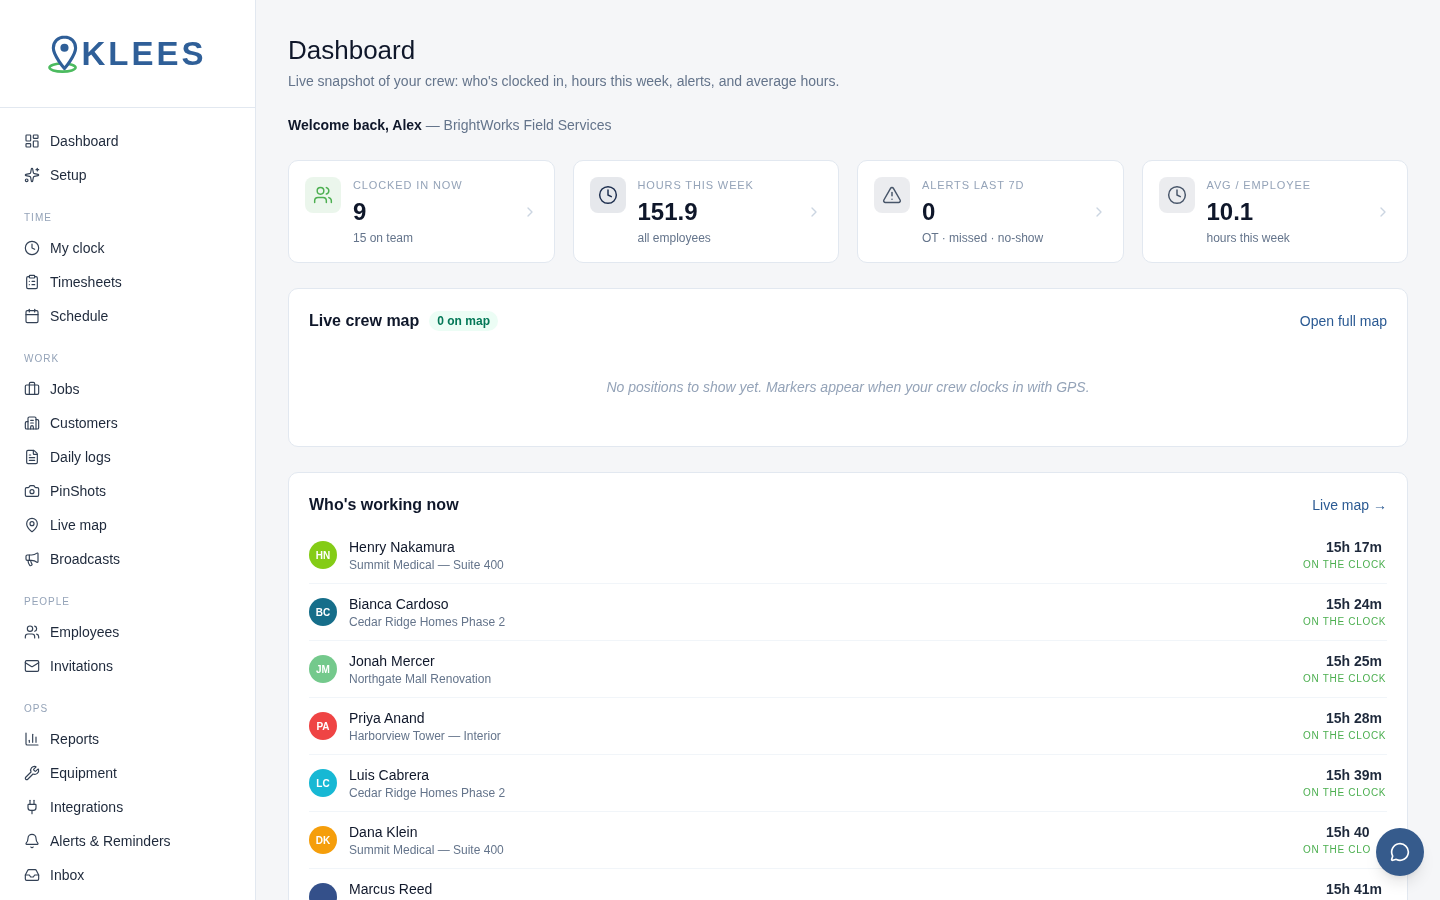 This screenshot has width=1440, height=900. Describe the element at coordinates (323, 612) in the screenshot. I see `avatar: BC` at that location.